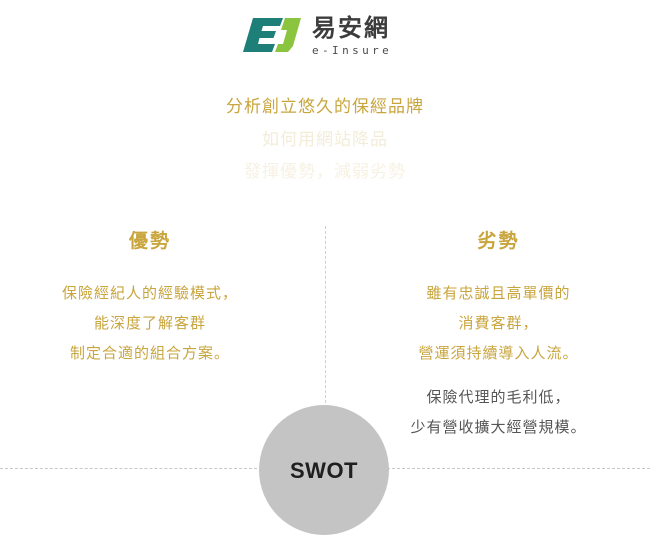 The height and width of the screenshot is (535, 650). What do you see at coordinates (272, 35) in the screenshot?
I see `e-insure-logo-icon` at bounding box center [272, 35].